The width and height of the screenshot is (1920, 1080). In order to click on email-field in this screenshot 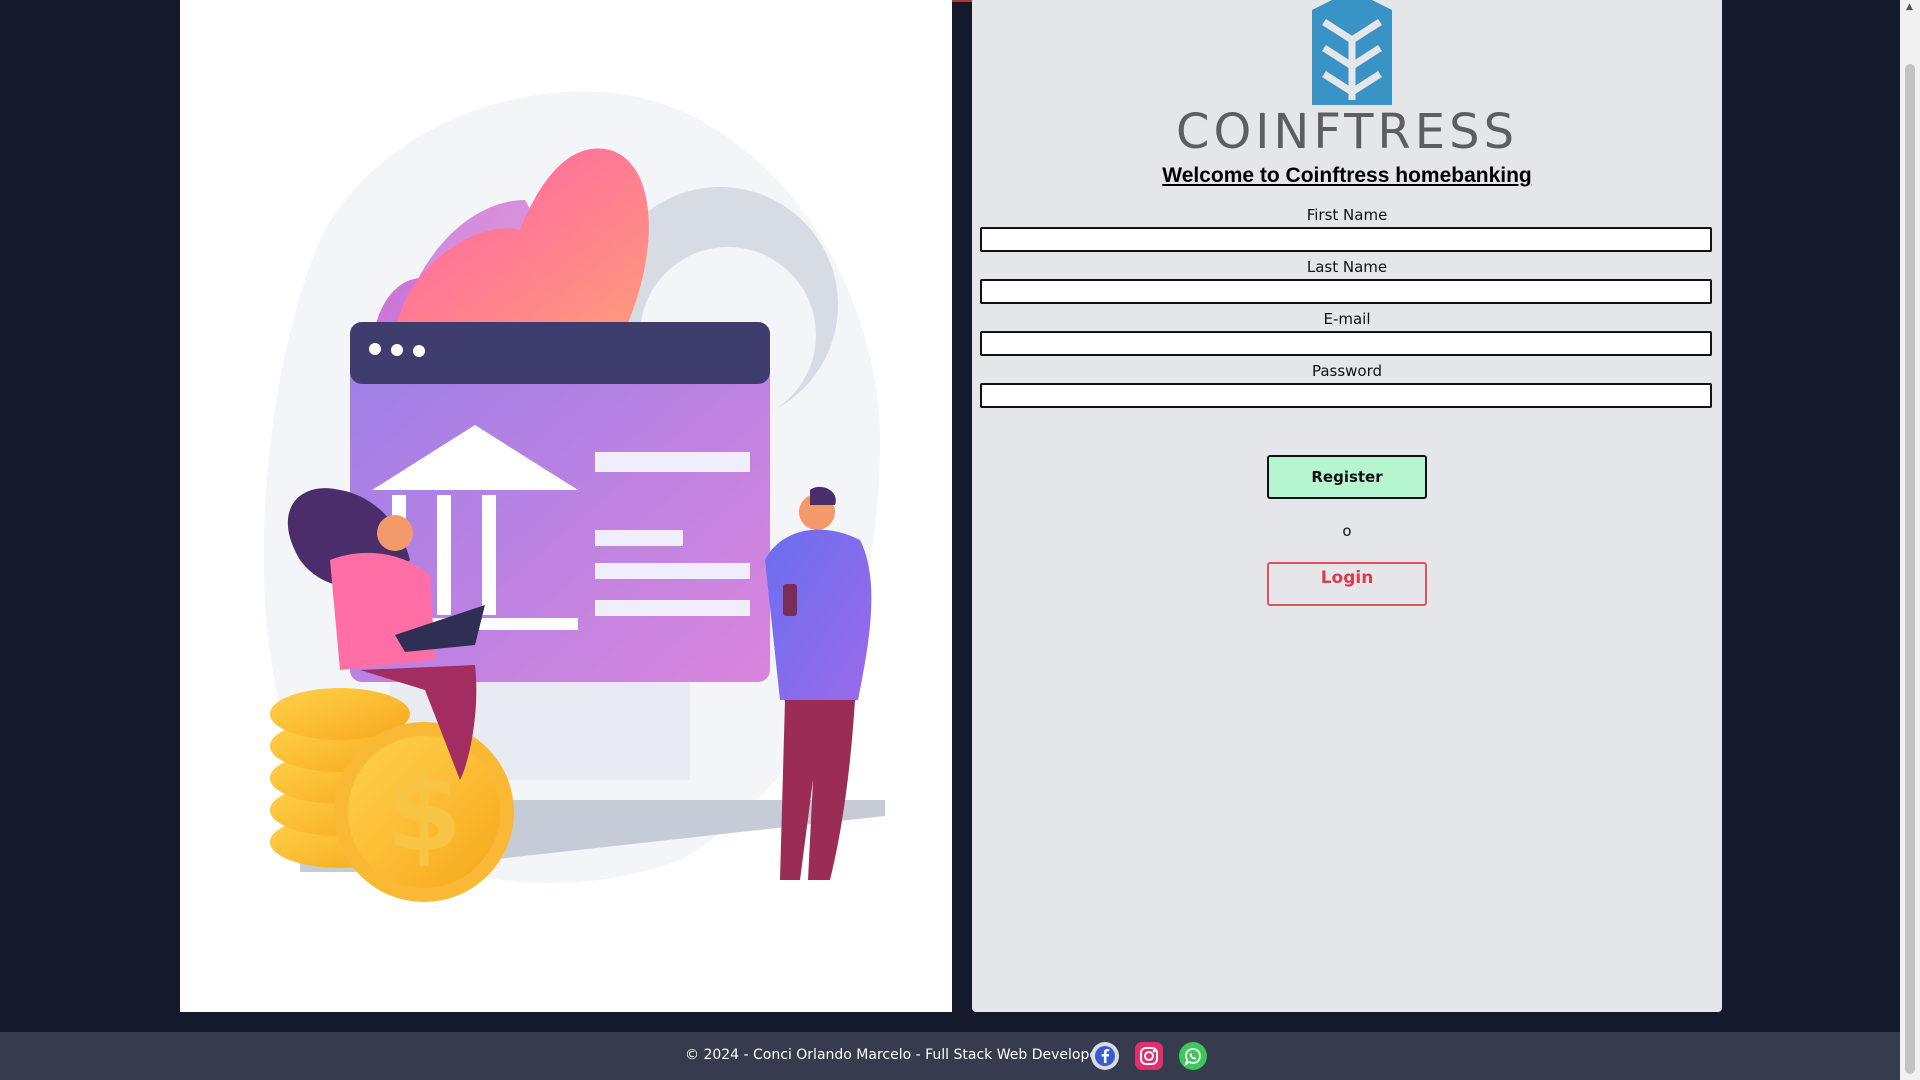, I will do `click(1346, 343)`.